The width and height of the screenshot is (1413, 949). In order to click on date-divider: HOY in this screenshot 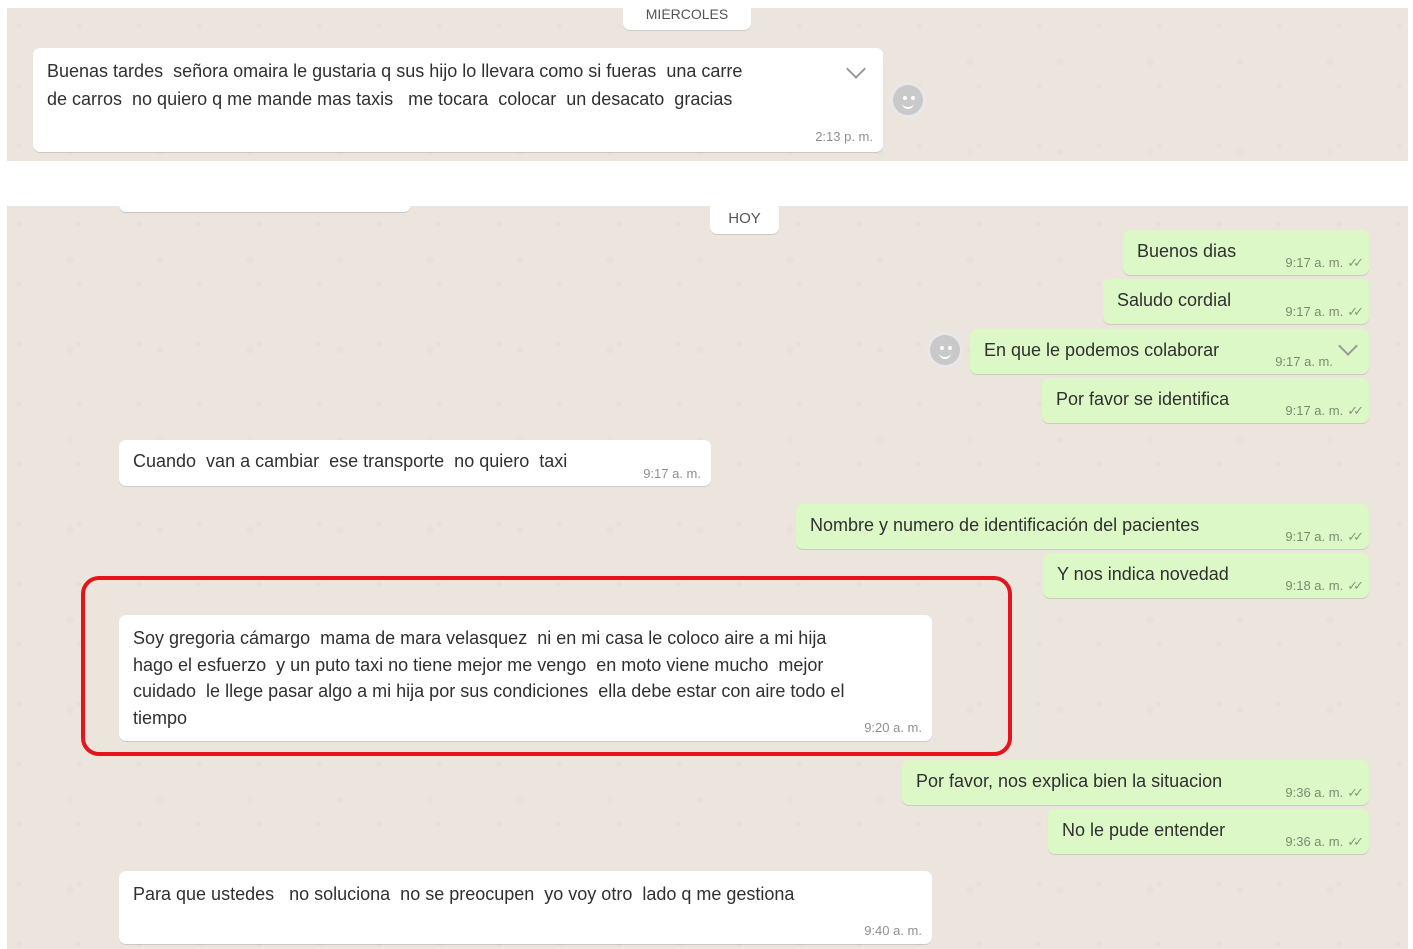, I will do `click(744, 220)`.